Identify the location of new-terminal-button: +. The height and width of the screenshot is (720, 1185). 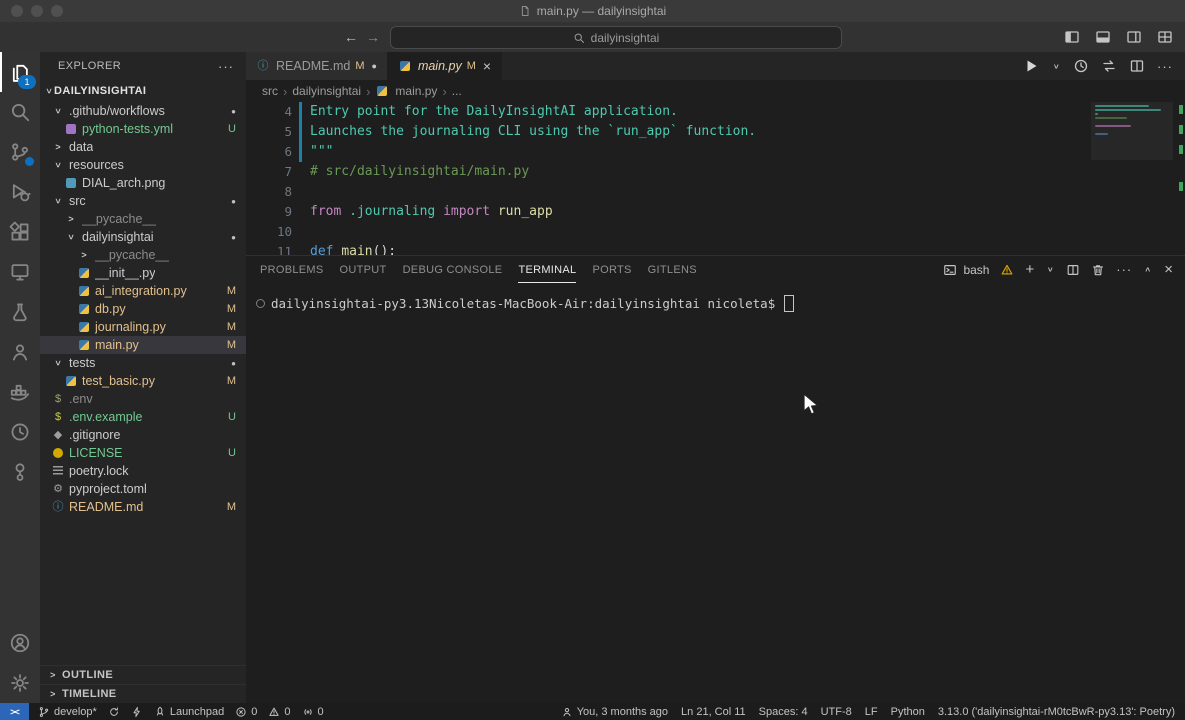
(1029, 269).